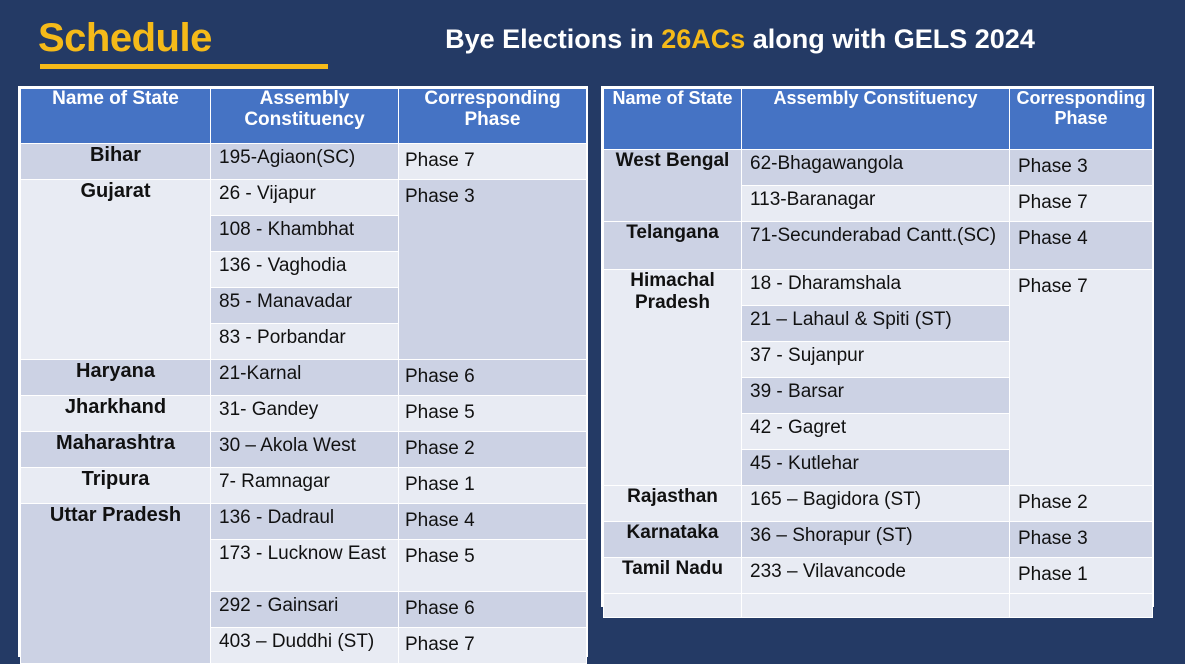  What do you see at coordinates (304, 233) in the screenshot?
I see `cell-constituency: 108 - Khambhat` at bounding box center [304, 233].